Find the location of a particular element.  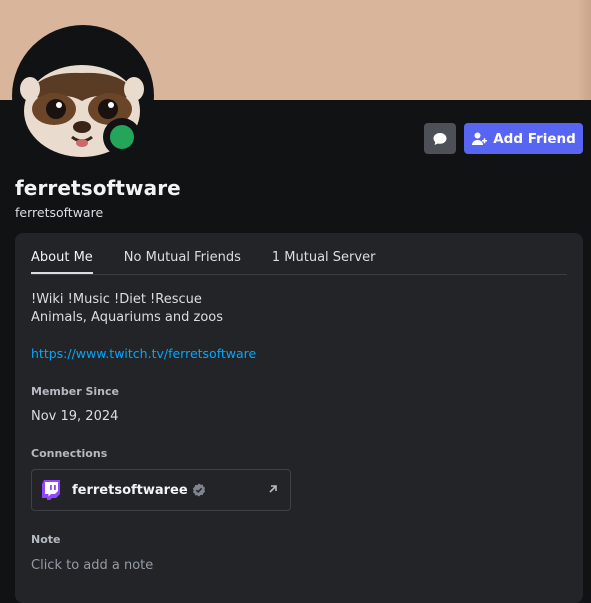

external-link-icon is located at coordinates (273, 489).